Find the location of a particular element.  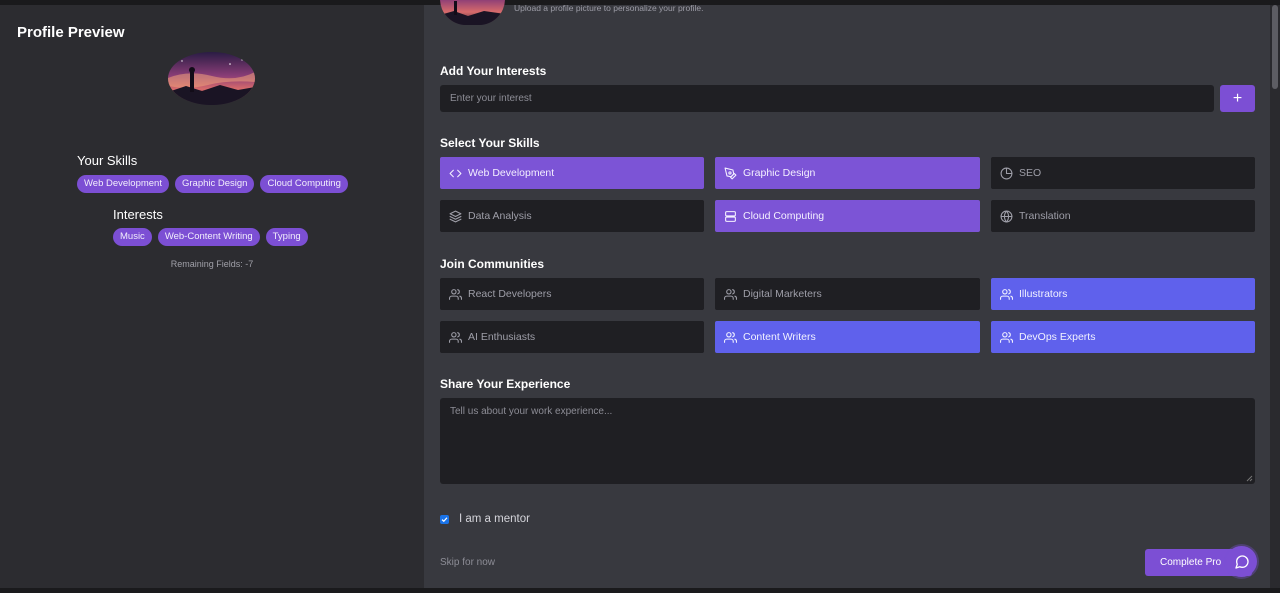

skill-pill: Web Development is located at coordinates (123, 184).